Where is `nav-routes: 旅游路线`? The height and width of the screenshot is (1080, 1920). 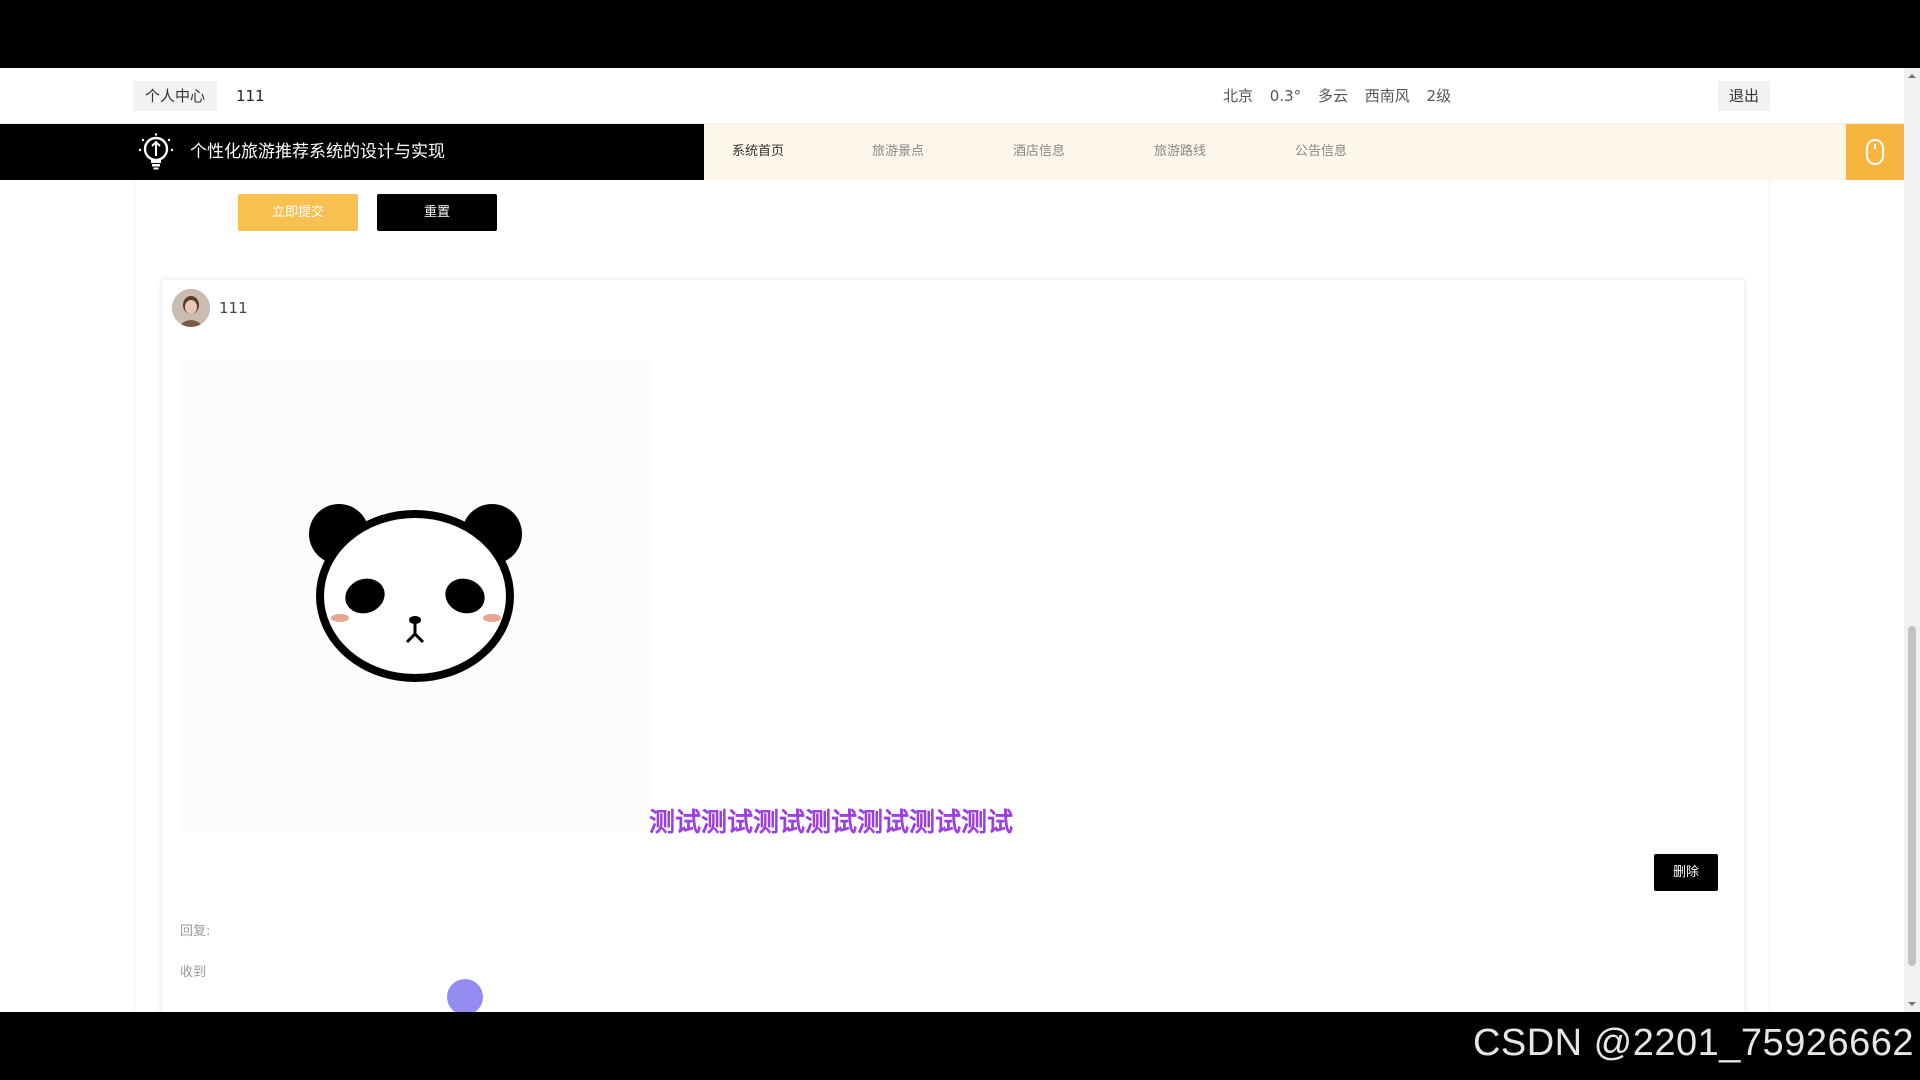 nav-routes: 旅游路线 is located at coordinates (1180, 152).